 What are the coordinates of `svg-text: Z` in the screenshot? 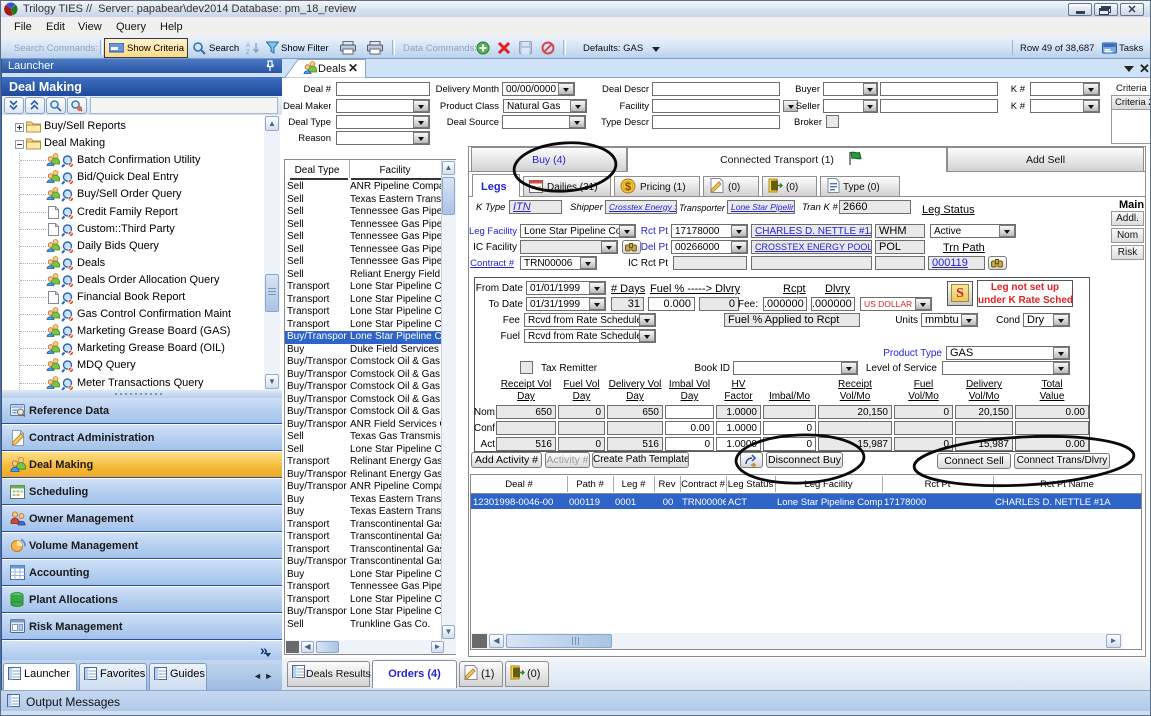 It's located at (248, 52).